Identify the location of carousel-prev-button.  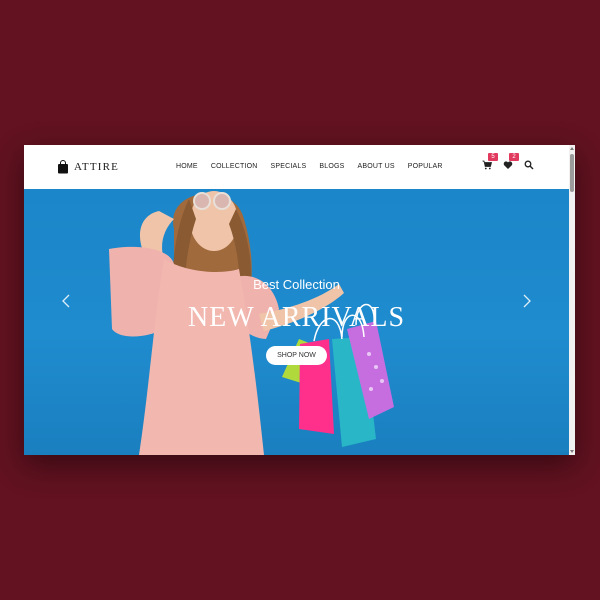
(66, 301).